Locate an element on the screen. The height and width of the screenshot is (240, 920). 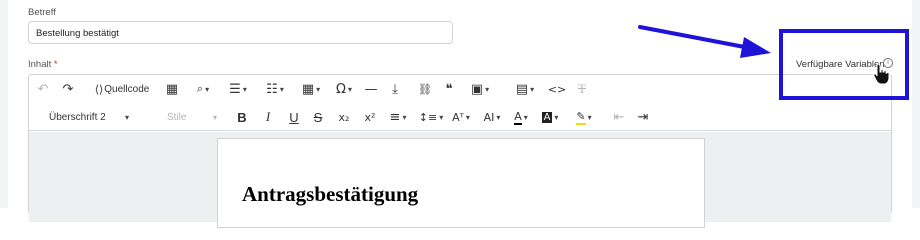
annotation-arrow is located at coordinates (704, 41).